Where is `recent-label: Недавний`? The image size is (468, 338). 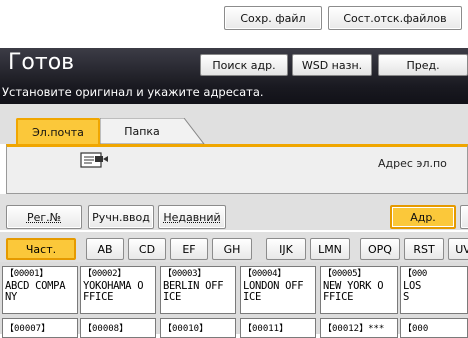 recent-label: Недавний is located at coordinates (192, 217).